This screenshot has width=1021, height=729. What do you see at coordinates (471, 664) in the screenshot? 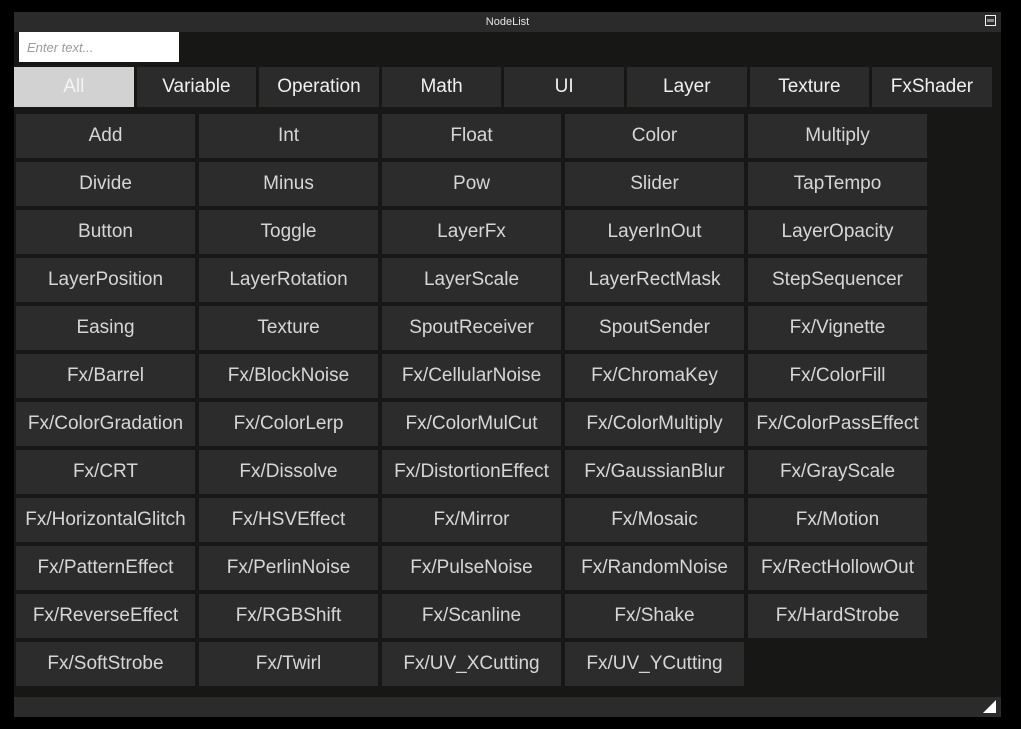
I see `node-button-fx-uv-xcutting: Fx/UV_XCutting` at bounding box center [471, 664].